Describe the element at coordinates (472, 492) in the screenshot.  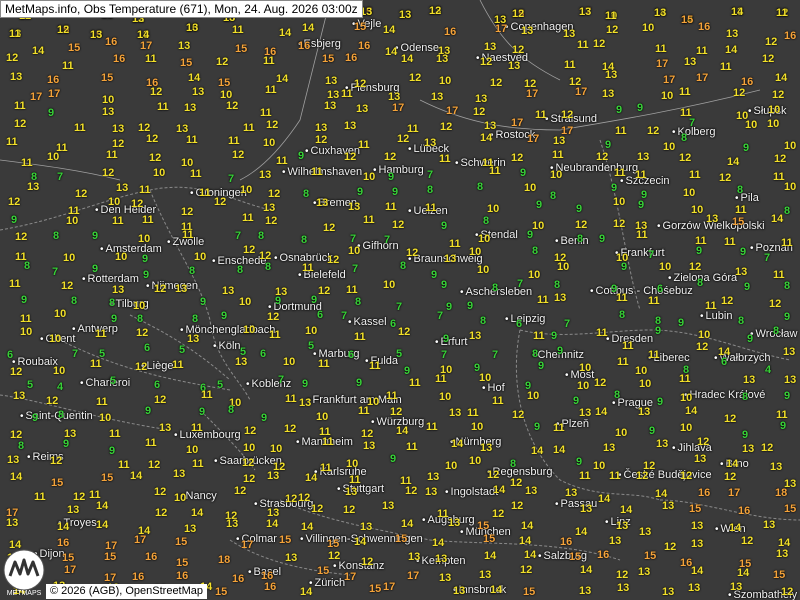
I see `city-label: Ingolstadt` at that location.